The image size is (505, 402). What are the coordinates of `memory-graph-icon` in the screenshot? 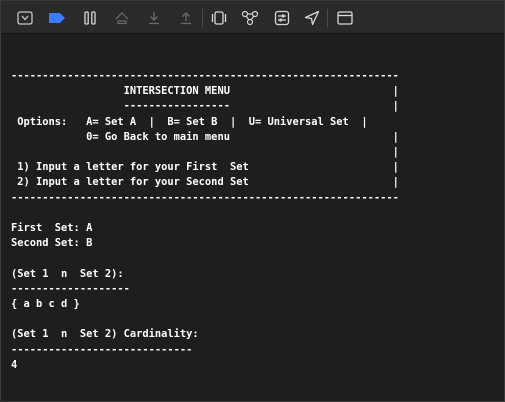 It's located at (250, 18).